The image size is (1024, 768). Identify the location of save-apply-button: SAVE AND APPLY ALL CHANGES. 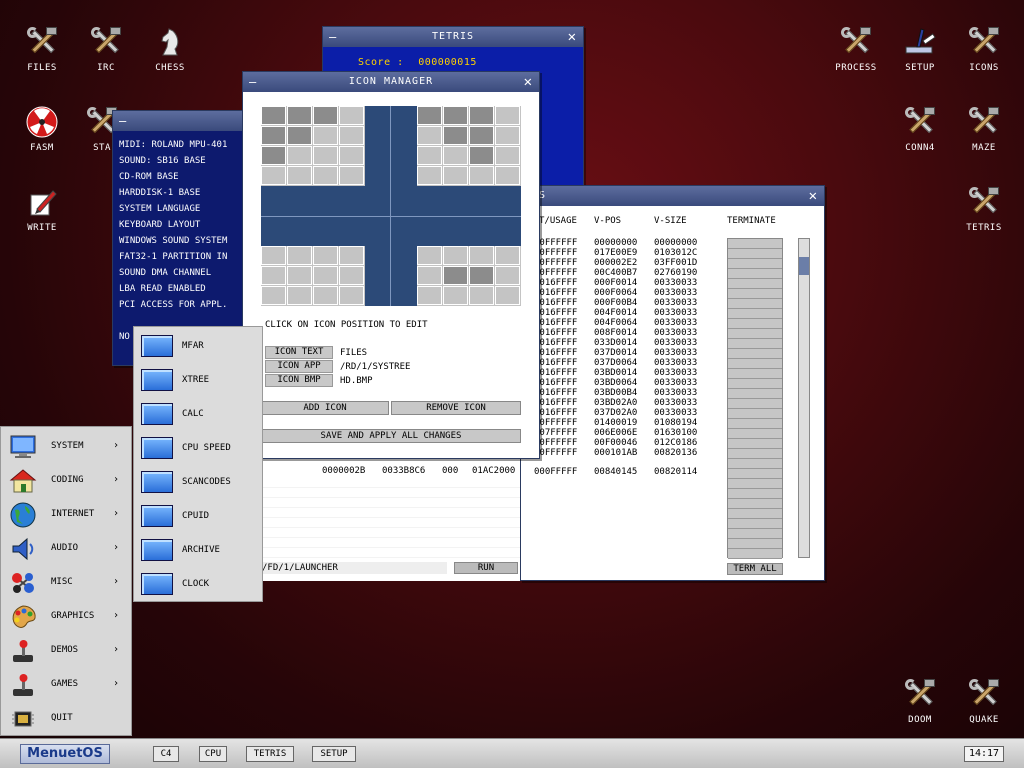
(391, 436).